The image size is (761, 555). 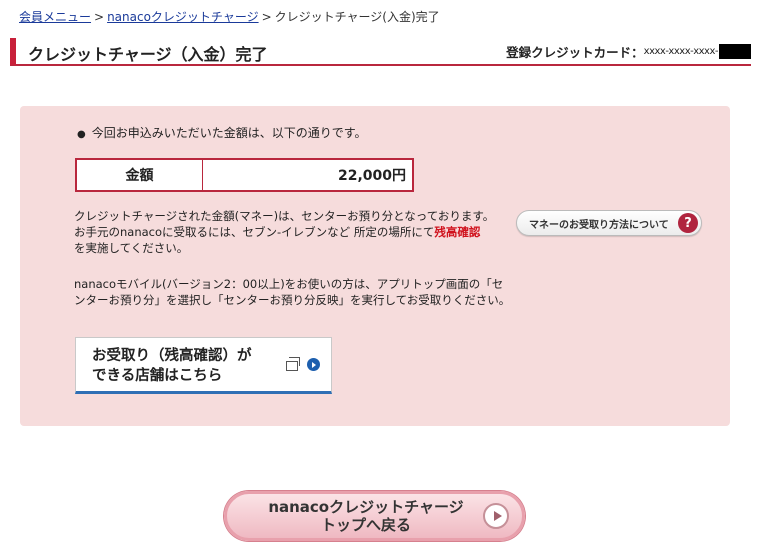 I want to click on registered-card-info: 登録クレジットカード： xxxx-xxxx-xxxx-, so click(x=628, y=51).